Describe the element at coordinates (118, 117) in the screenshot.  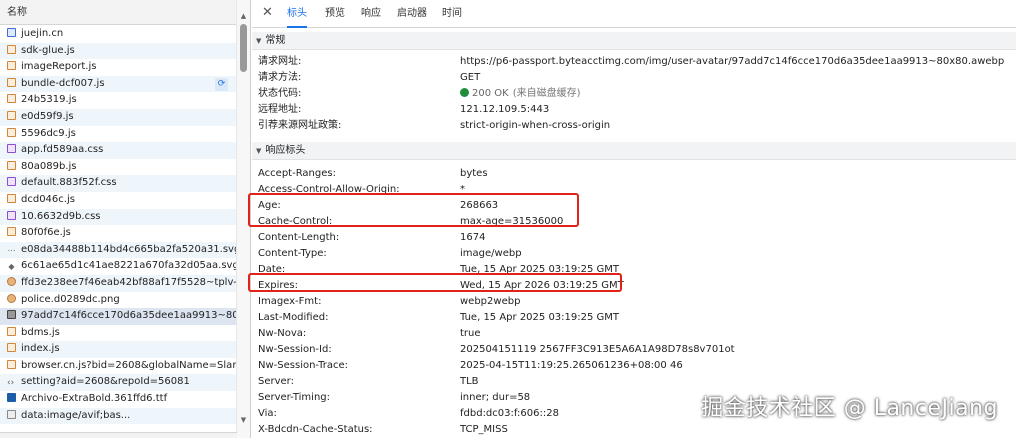
I see `request-row: e0d59f9.js` at that location.